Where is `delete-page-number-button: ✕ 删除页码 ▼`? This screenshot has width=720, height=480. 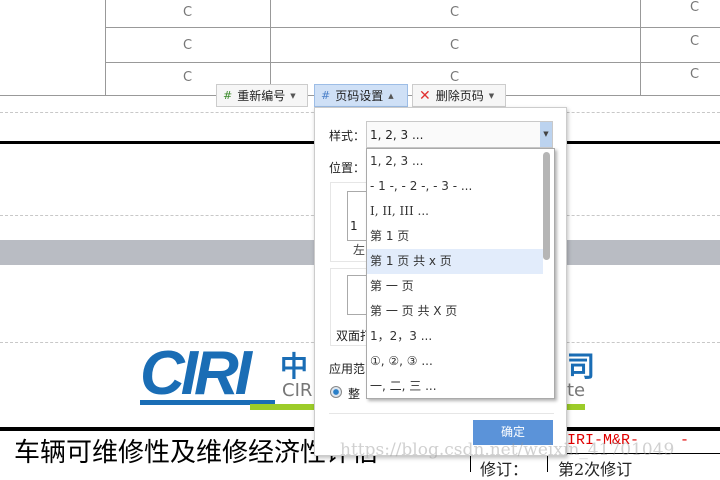 delete-page-number-button: ✕ 删除页码 ▼ is located at coordinates (459, 95).